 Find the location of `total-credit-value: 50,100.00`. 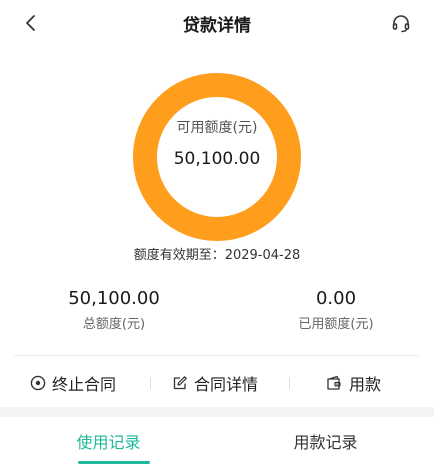

total-credit-value: 50,100.00 is located at coordinates (114, 298).